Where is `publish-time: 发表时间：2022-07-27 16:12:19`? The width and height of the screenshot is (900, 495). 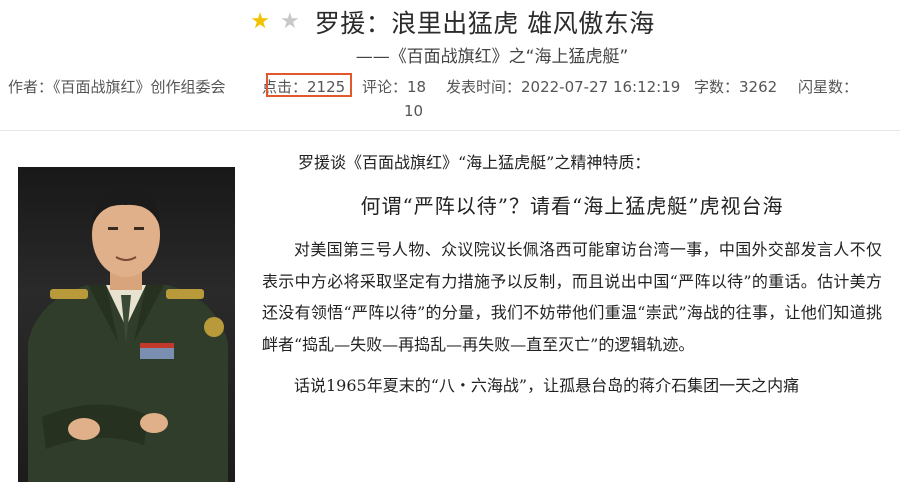 publish-time: 发表时间：2022-07-27 16:12:19 is located at coordinates (563, 87).